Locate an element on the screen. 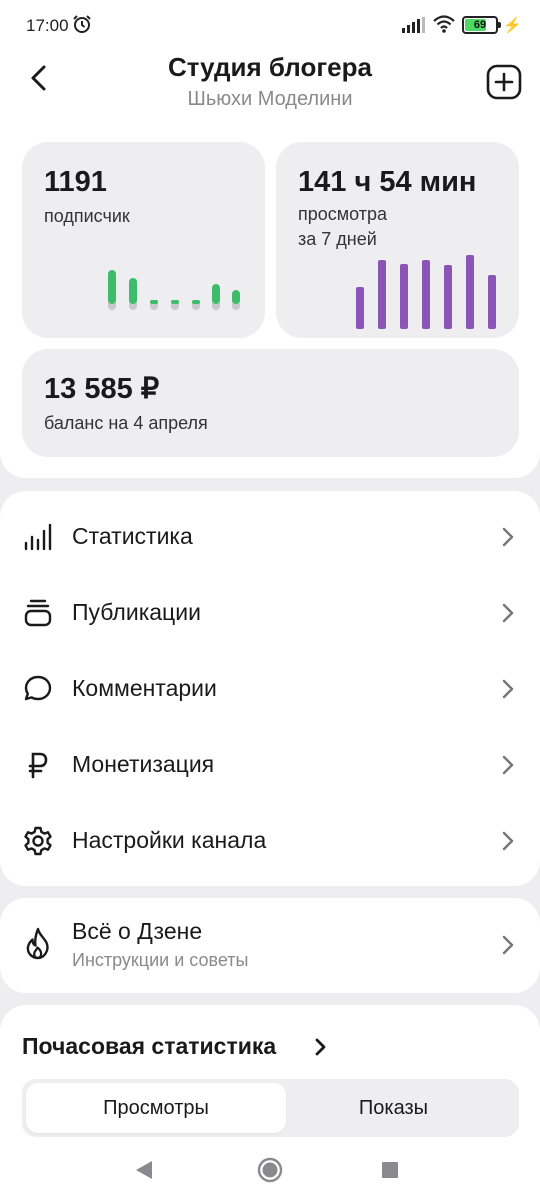  zen-title: Всё о Дзене is located at coordinates (137, 931).